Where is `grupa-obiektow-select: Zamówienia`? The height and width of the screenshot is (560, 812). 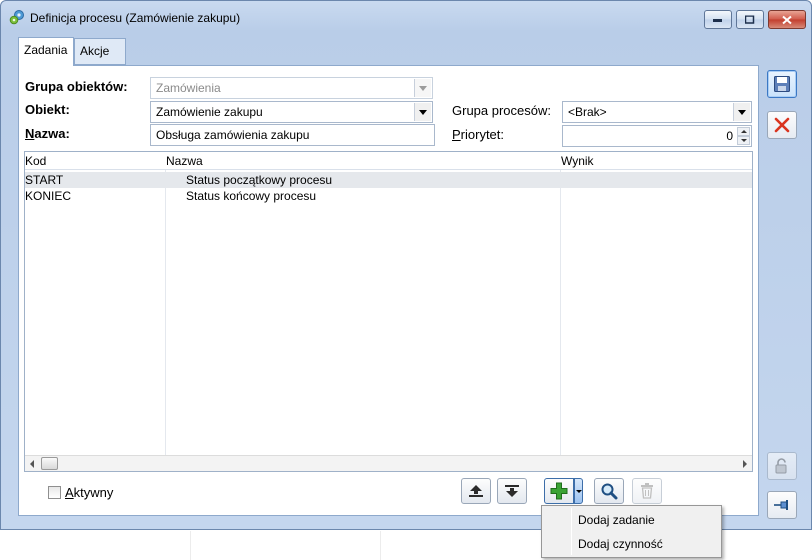
grupa-obiektow-select: Zamówienia is located at coordinates (291, 88).